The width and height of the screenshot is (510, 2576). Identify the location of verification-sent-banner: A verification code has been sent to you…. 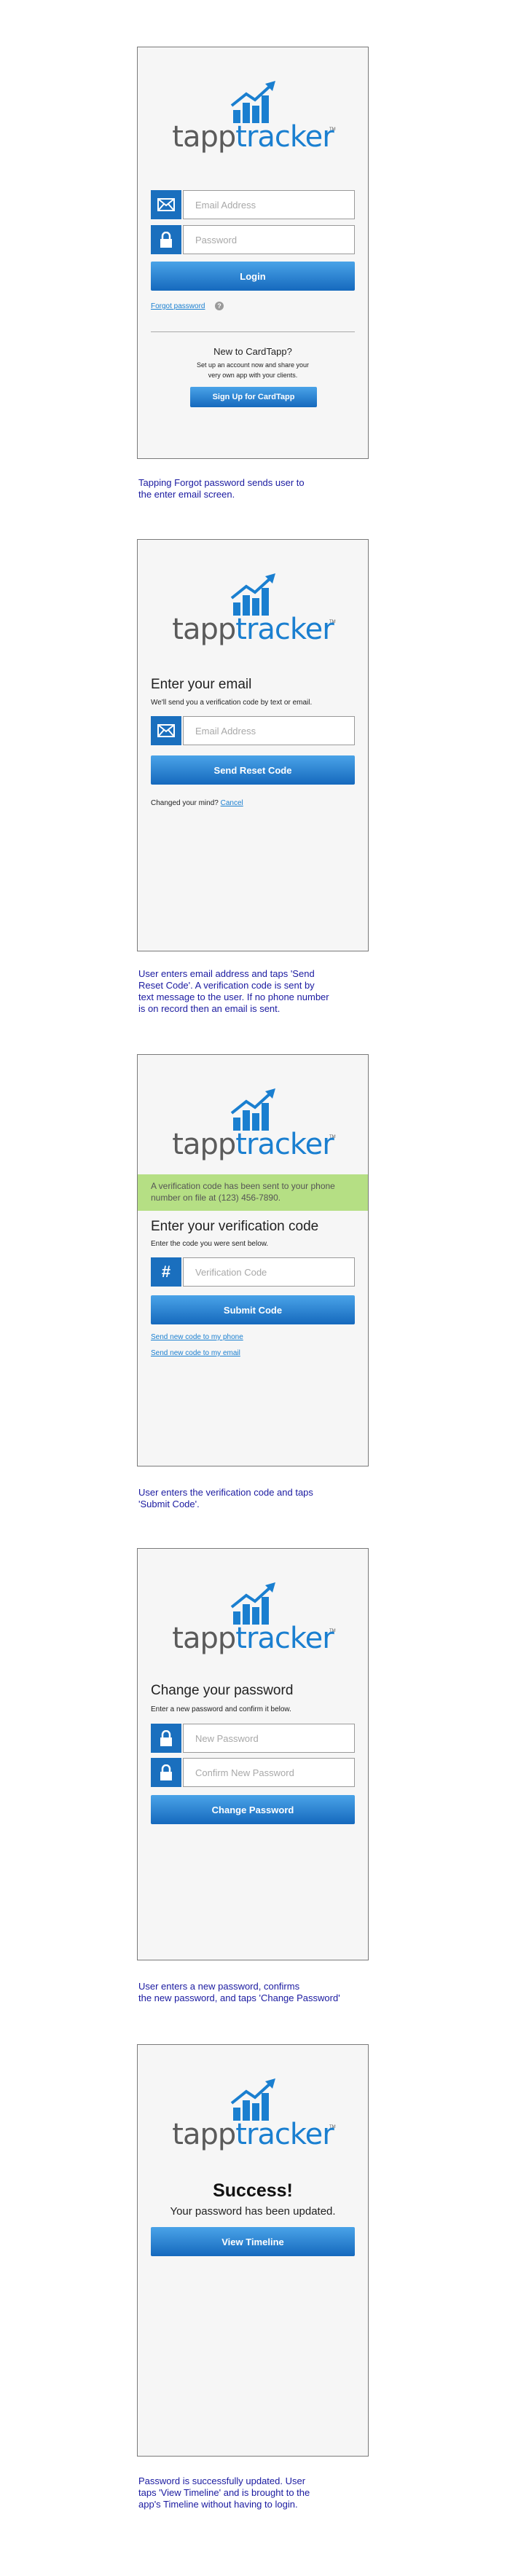
(253, 1192).